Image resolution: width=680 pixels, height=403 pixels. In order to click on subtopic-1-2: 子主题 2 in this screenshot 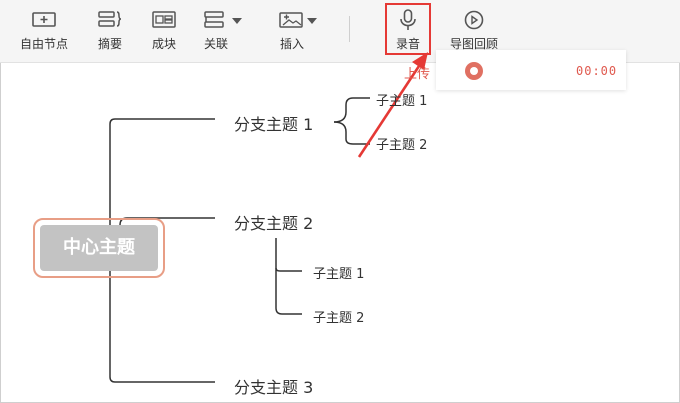, I will do `click(401, 143)`.